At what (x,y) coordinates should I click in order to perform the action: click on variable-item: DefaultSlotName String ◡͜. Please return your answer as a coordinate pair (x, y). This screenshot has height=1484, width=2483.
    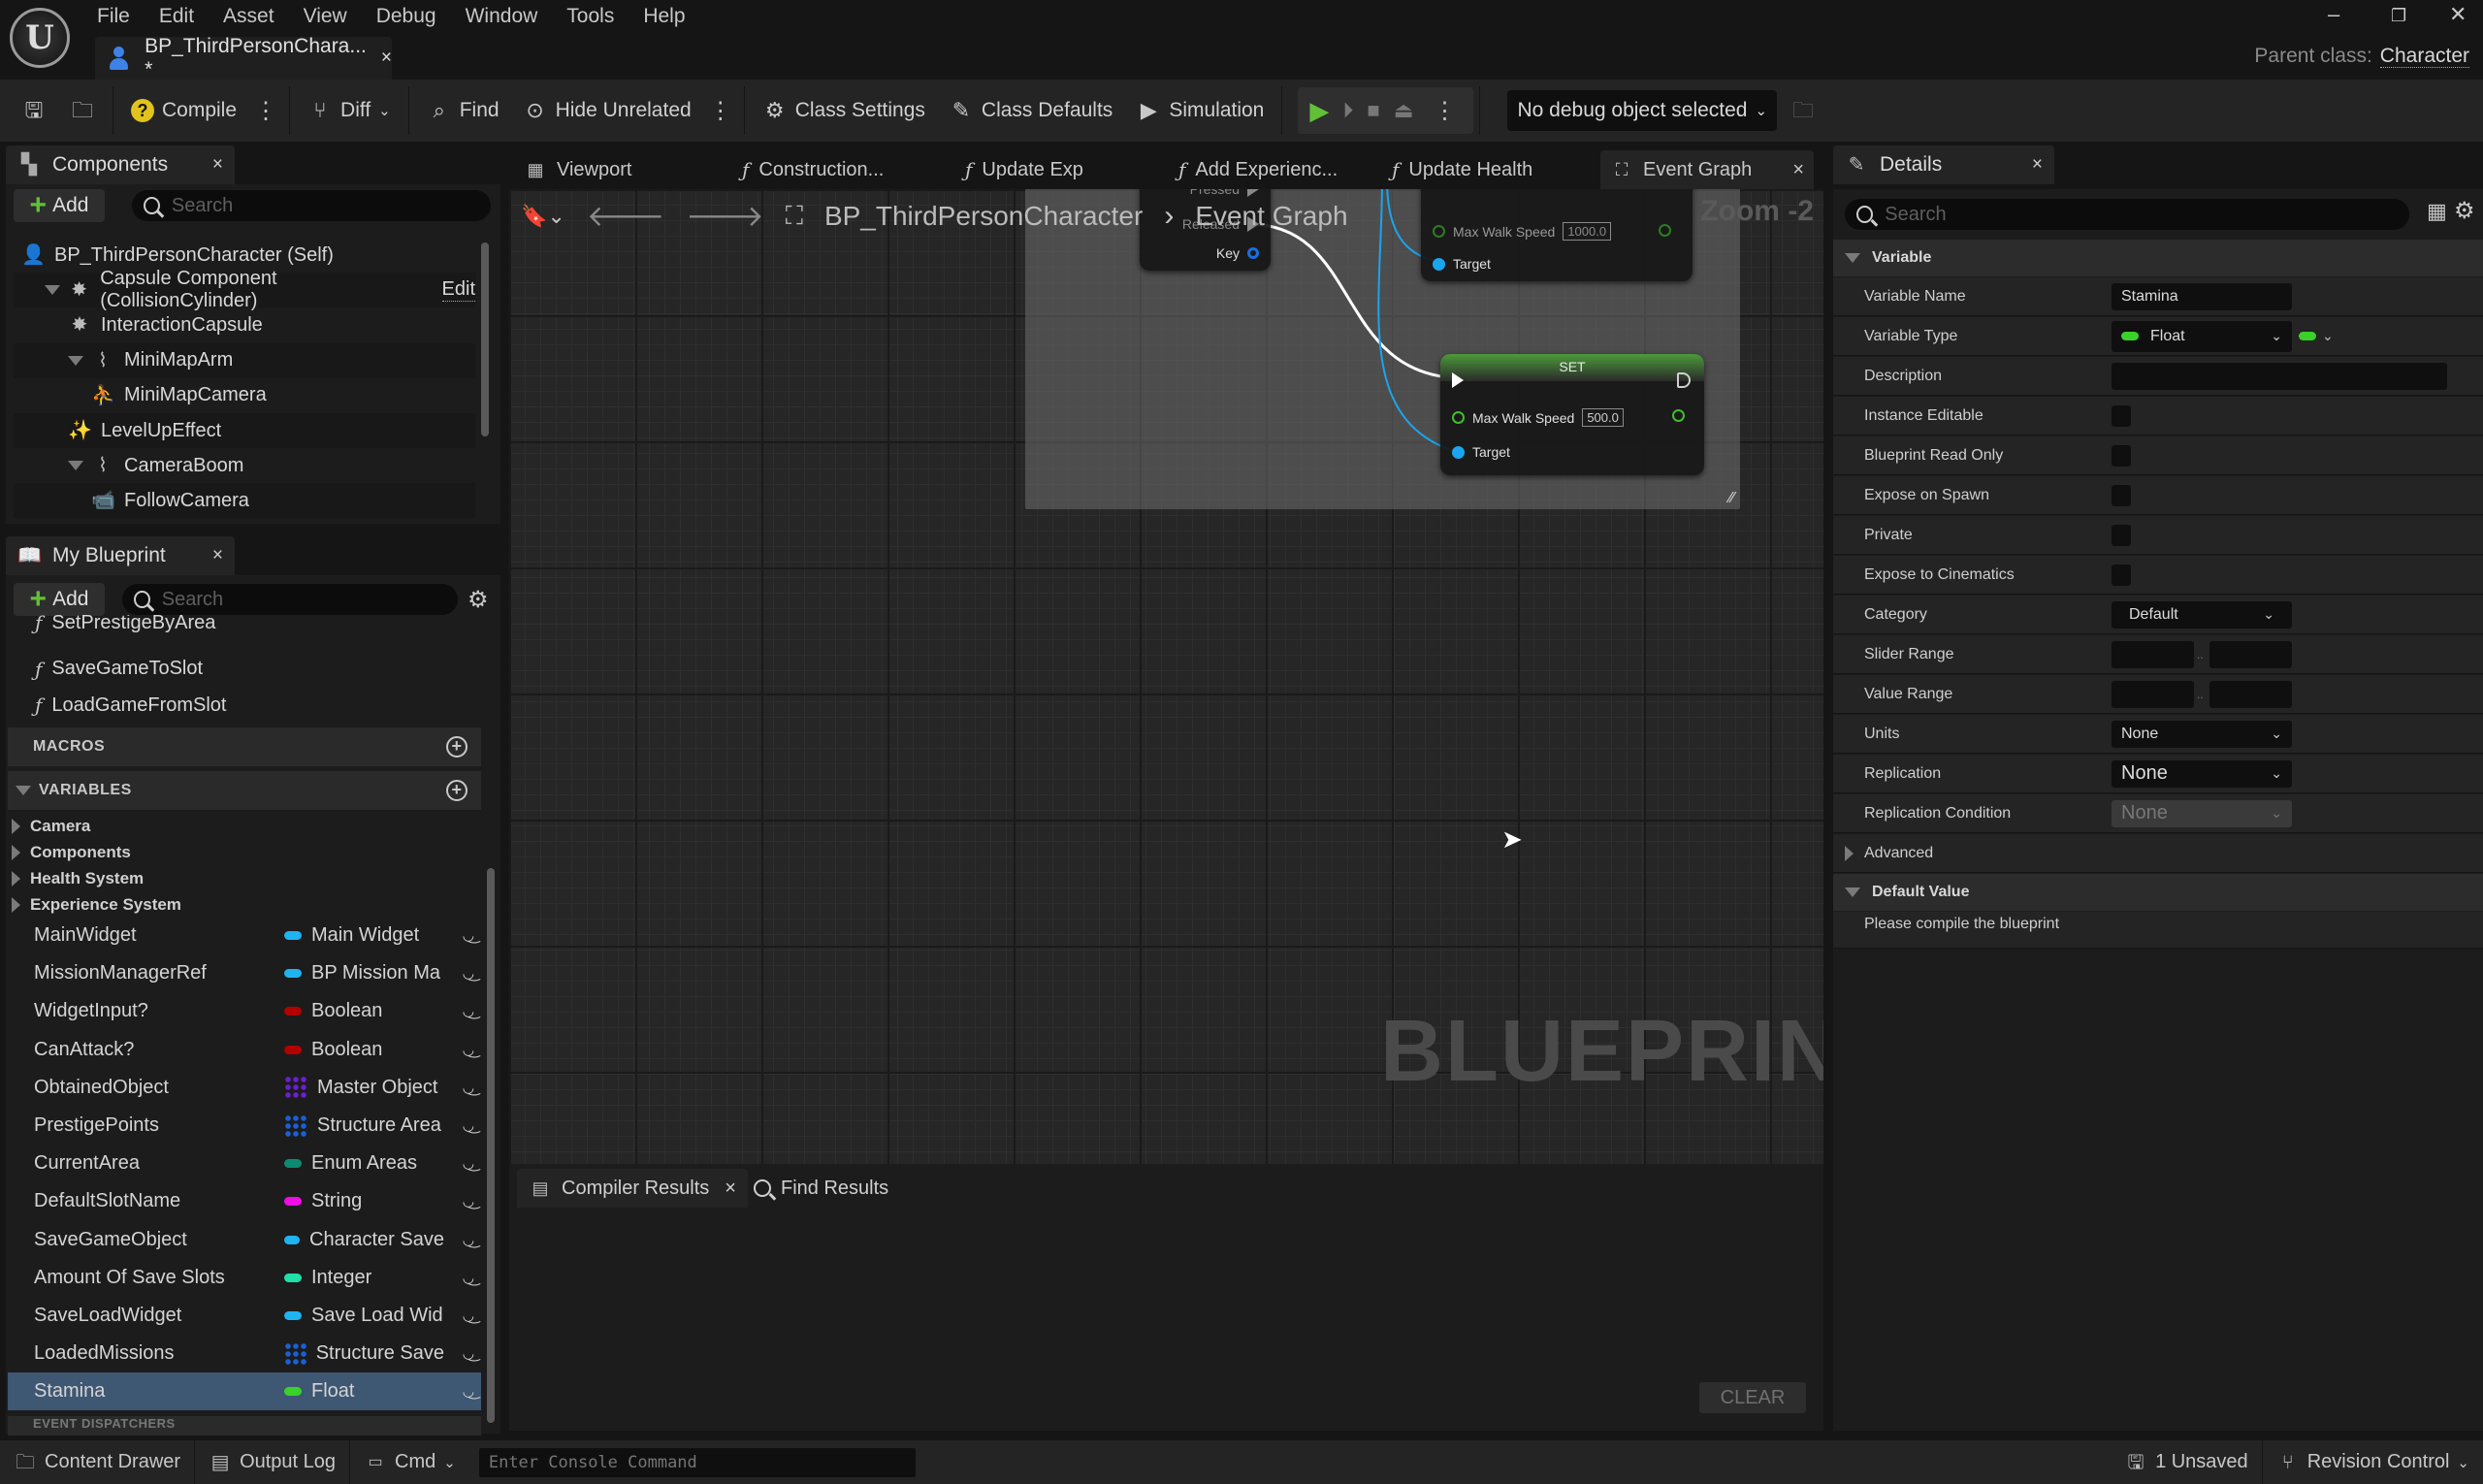
    Looking at the image, I should click on (245, 1201).